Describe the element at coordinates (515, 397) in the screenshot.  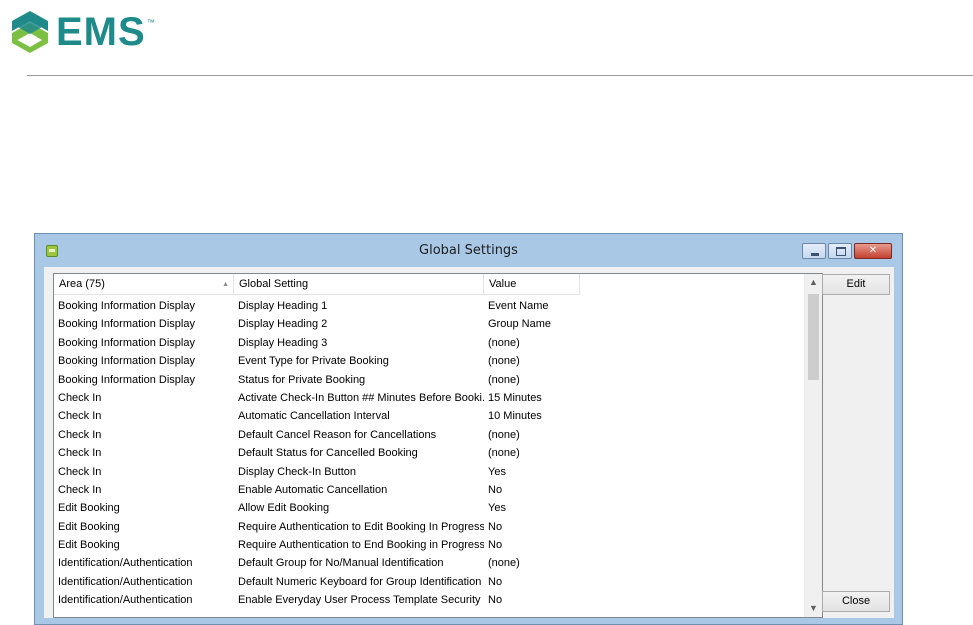
I see `value-cell: 15 Minutes` at that location.